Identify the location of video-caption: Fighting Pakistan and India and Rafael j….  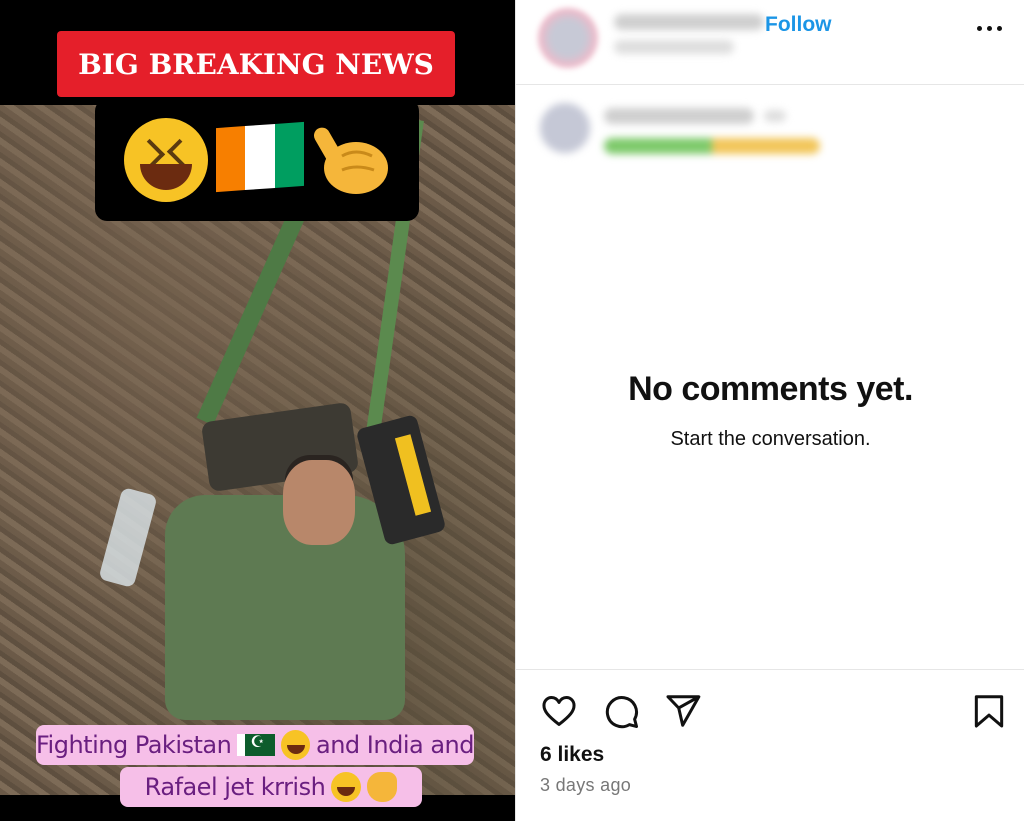
(255, 763).